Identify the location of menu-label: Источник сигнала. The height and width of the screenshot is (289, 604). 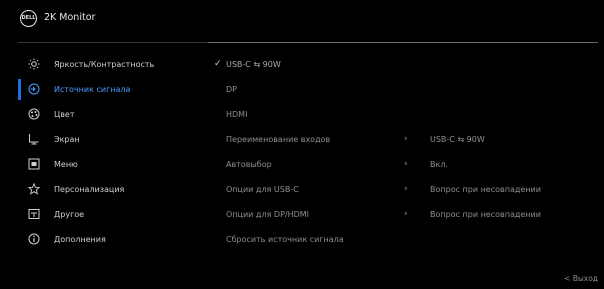
(92, 89).